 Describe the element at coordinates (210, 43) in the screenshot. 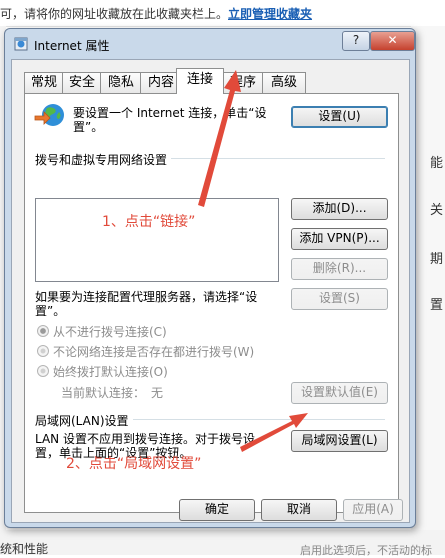

I see `dialog-titlebar: Internet 属性 ? ✕` at that location.